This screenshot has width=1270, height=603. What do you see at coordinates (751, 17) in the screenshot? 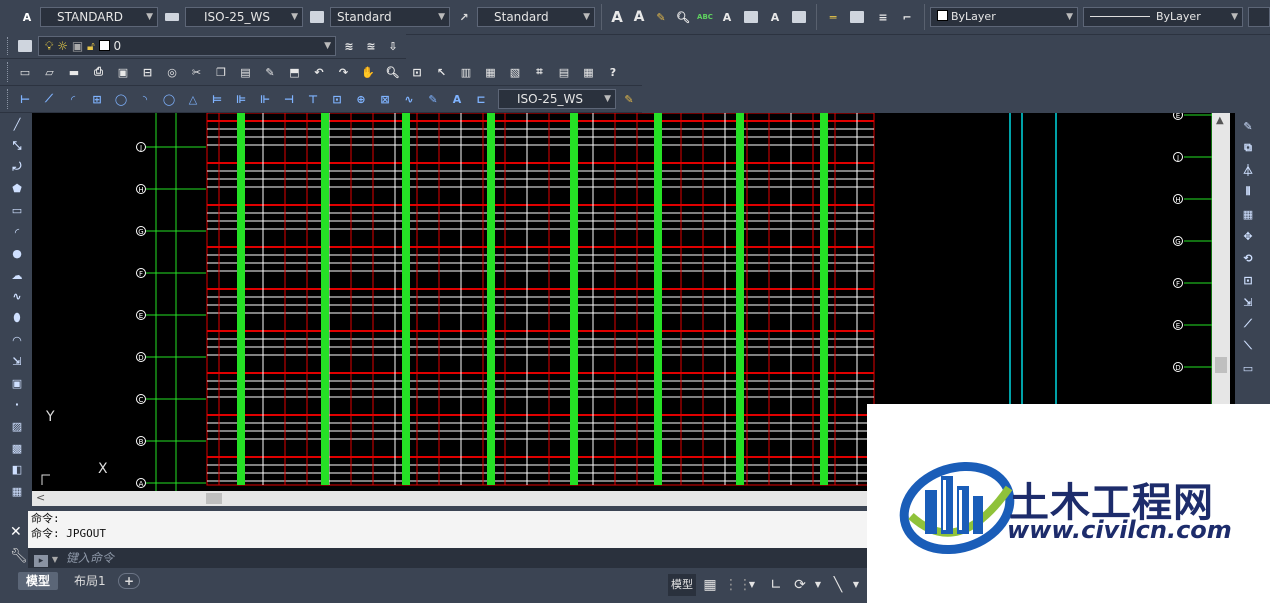
I see `text-justify-icon` at bounding box center [751, 17].